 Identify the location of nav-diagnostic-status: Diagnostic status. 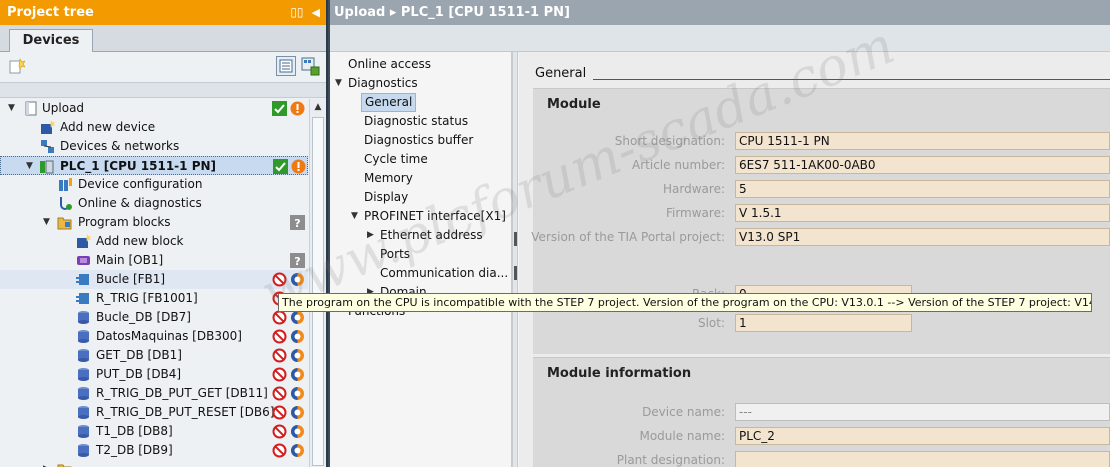
(416, 121).